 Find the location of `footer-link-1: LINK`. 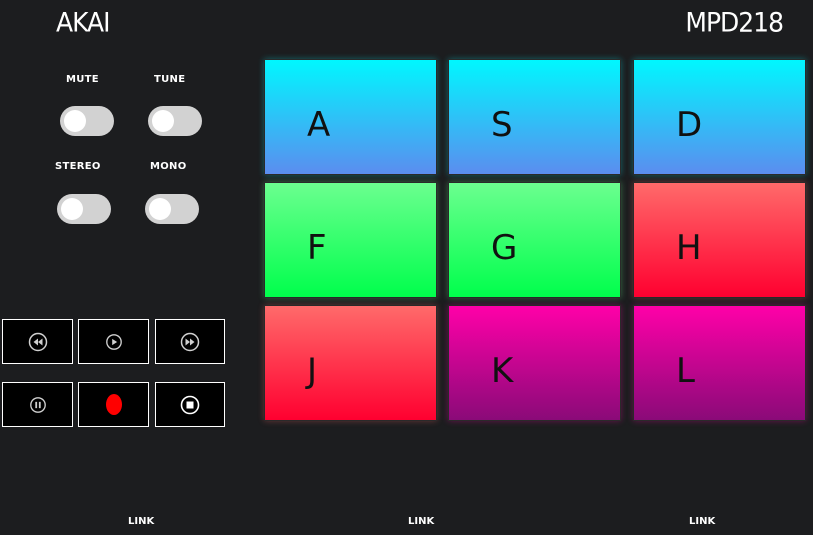

footer-link-1: LINK is located at coordinates (141, 521).